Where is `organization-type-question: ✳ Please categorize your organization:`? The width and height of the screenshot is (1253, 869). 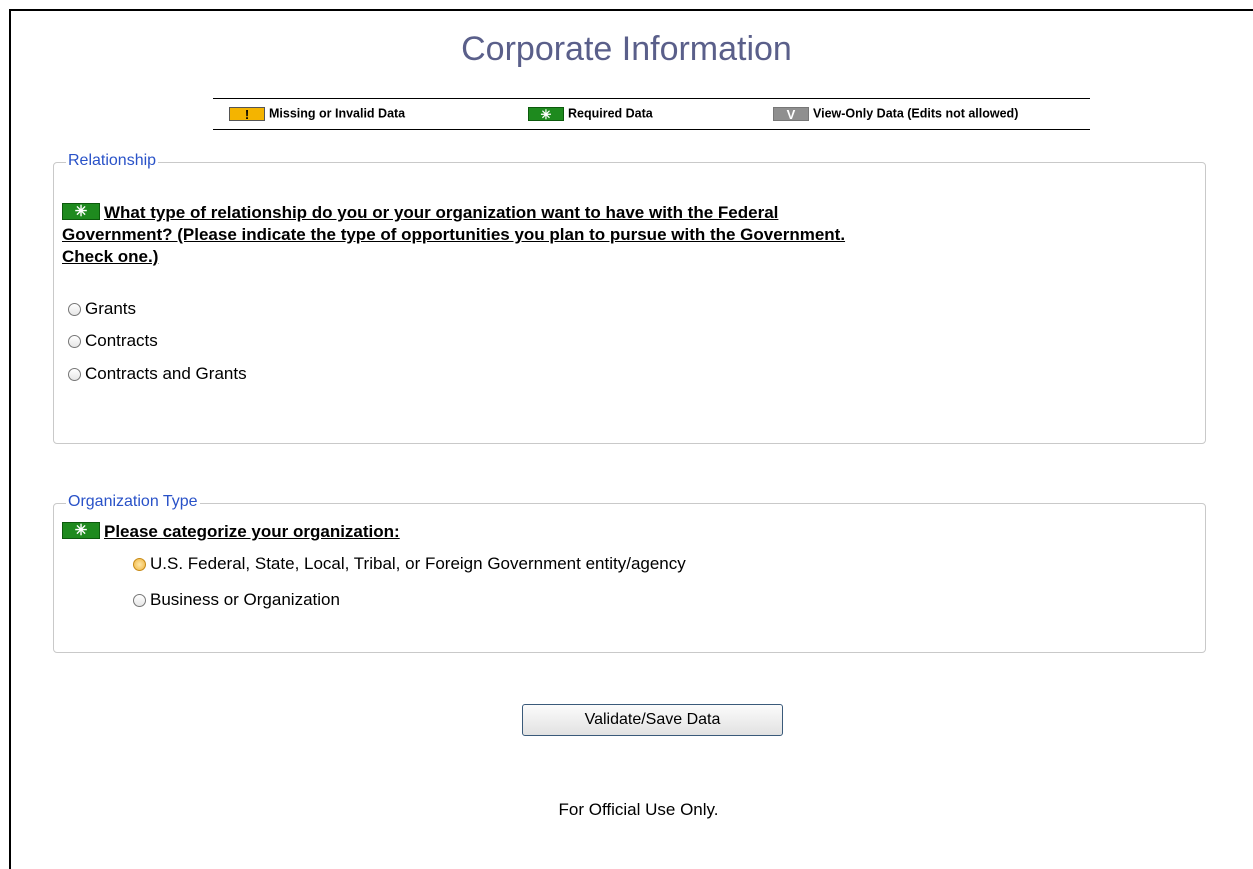 organization-type-question: ✳ Please categorize your organization: is located at coordinates (231, 532).